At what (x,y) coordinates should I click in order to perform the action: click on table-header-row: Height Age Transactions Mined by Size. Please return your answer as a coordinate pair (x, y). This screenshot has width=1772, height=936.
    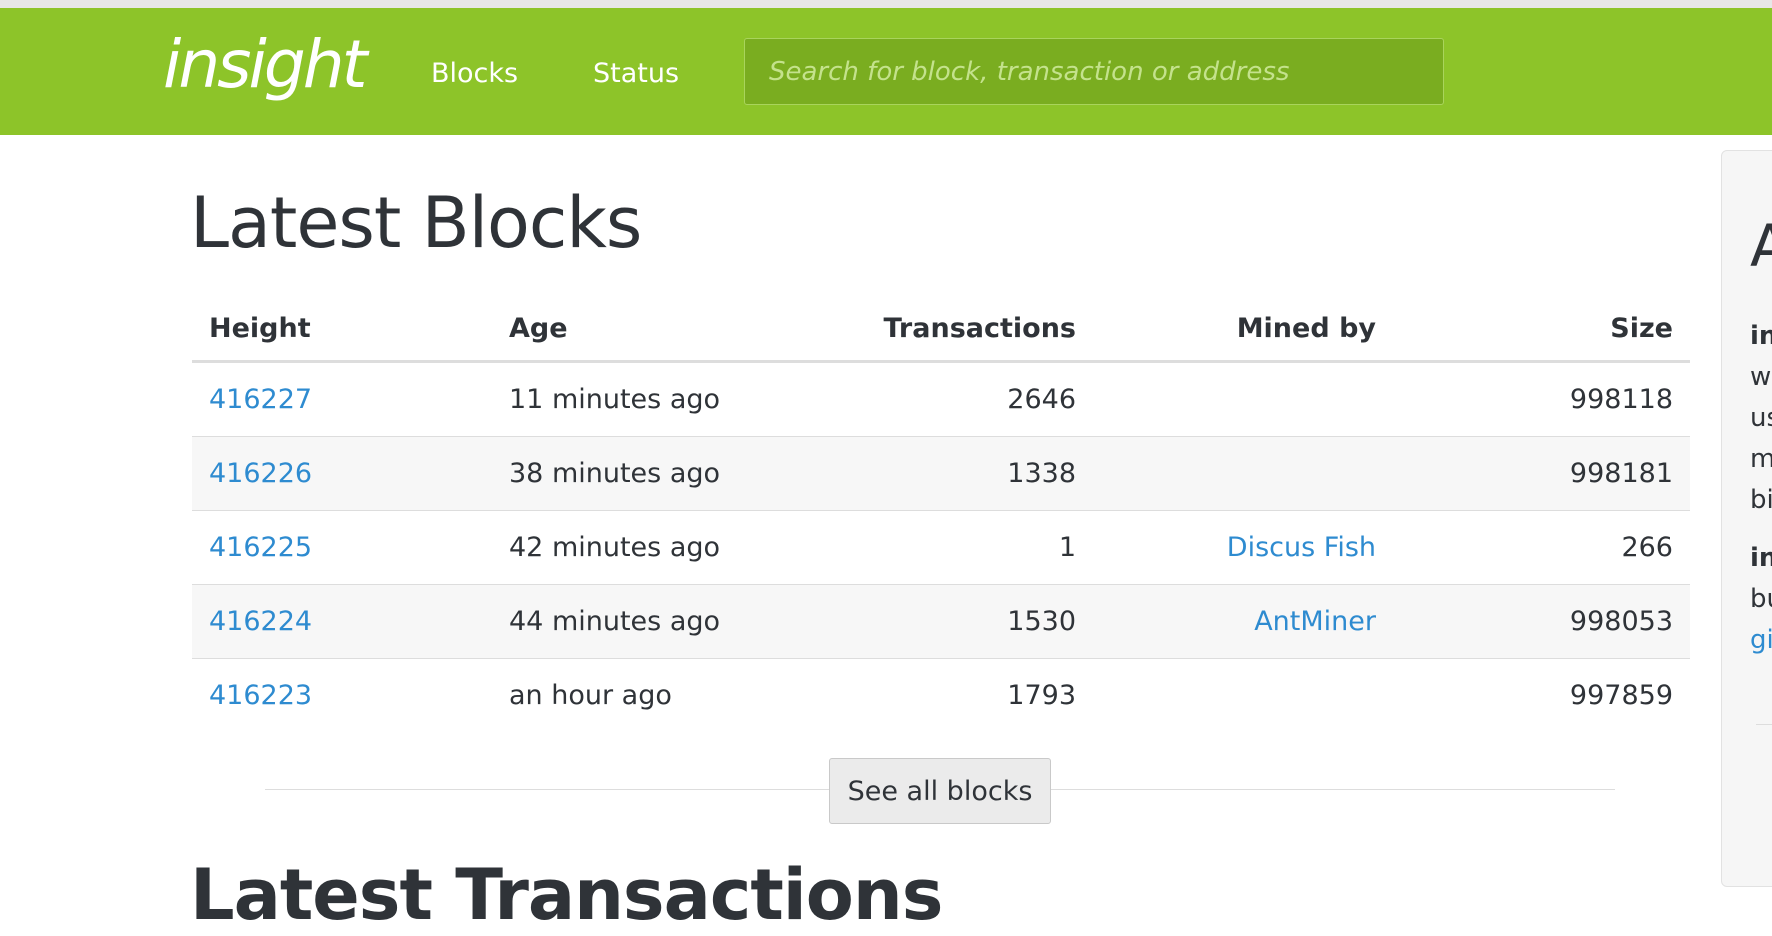
    Looking at the image, I should click on (941, 329).